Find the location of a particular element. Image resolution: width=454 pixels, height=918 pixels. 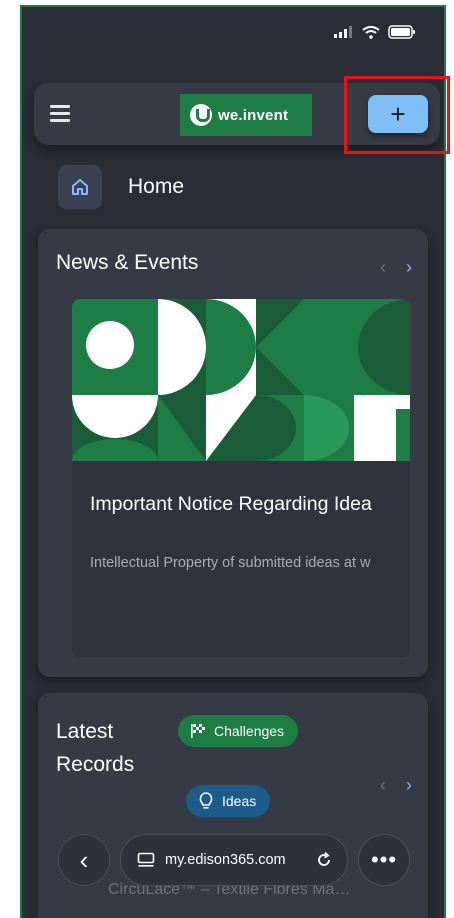

challenges-filter-chip: Challenges is located at coordinates (238, 731).